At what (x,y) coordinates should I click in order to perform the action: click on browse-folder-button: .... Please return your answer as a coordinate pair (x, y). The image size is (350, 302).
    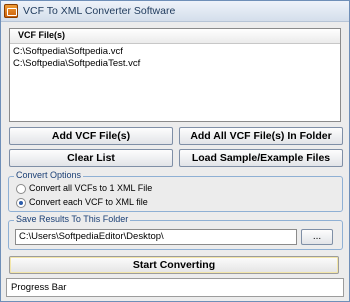
    Looking at the image, I should click on (317, 237).